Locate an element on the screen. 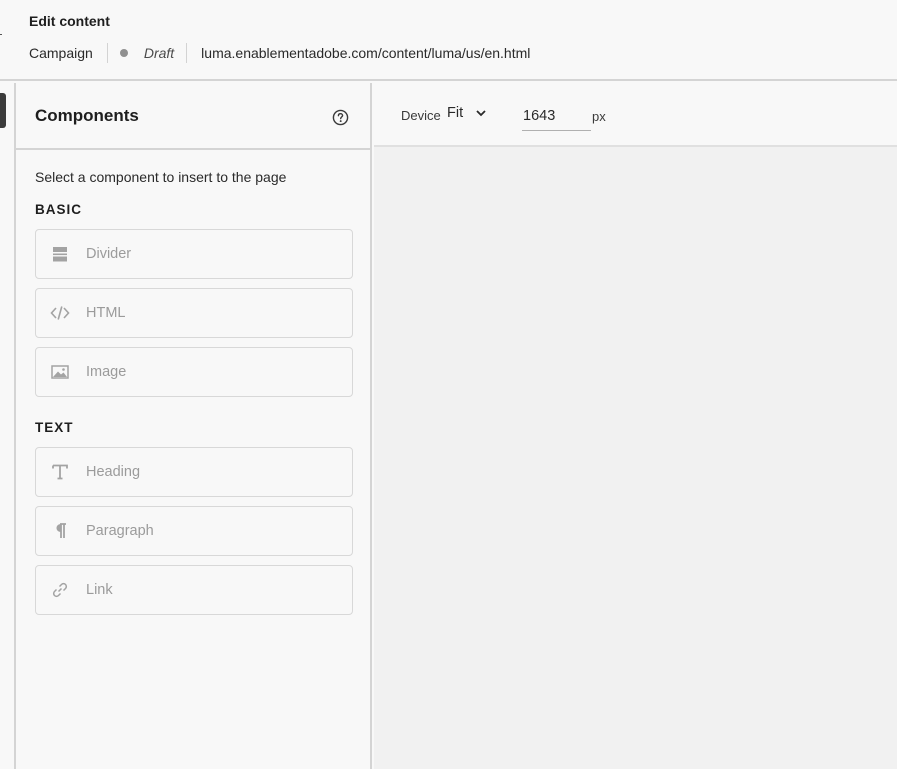 Image resolution: width=897 pixels, height=769 pixels. component-label: Image is located at coordinates (106, 372).